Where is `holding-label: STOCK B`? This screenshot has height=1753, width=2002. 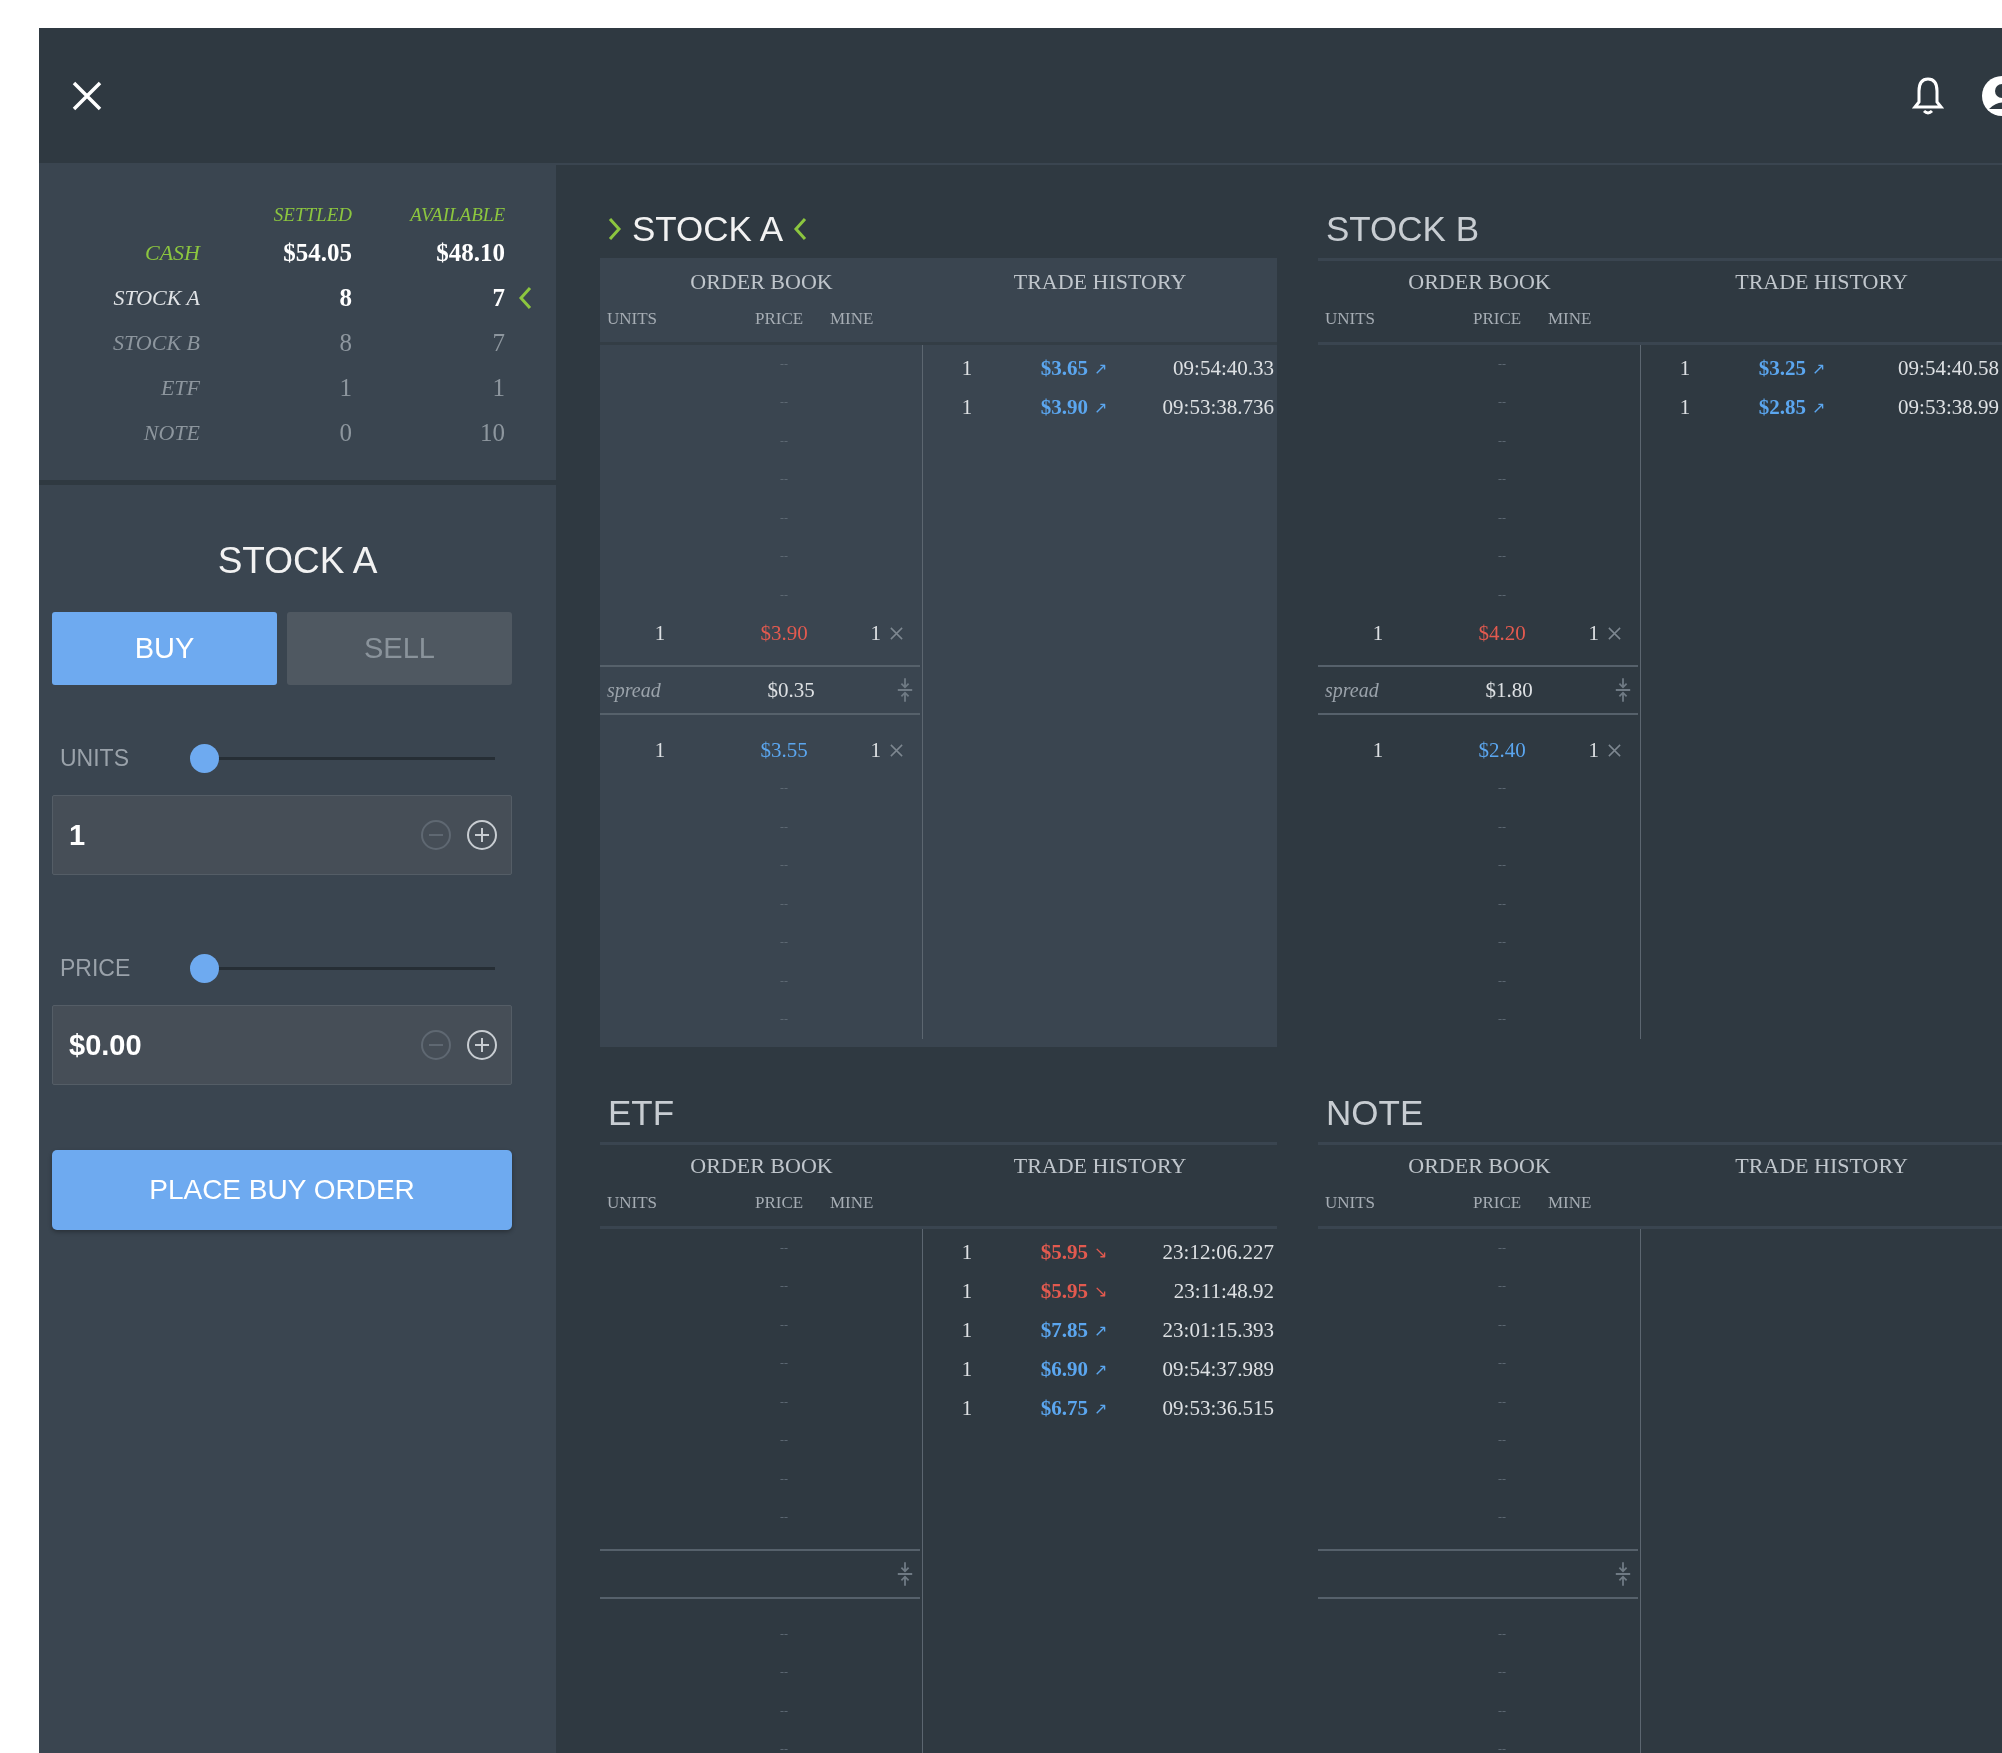 holding-label: STOCK B is located at coordinates (119, 342).